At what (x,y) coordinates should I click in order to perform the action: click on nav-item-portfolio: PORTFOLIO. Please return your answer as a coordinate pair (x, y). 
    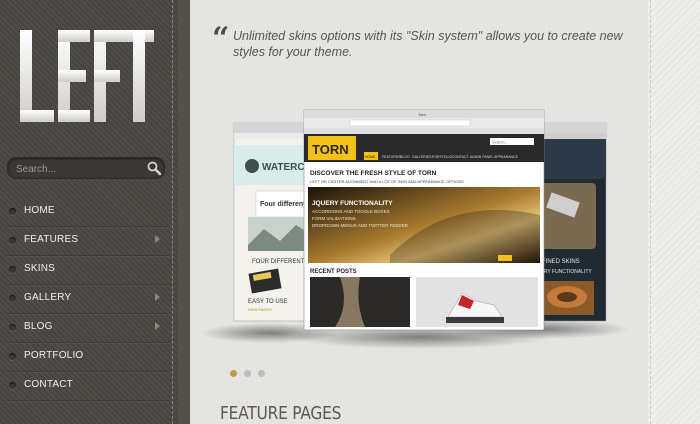
    Looking at the image, I should click on (88, 357).